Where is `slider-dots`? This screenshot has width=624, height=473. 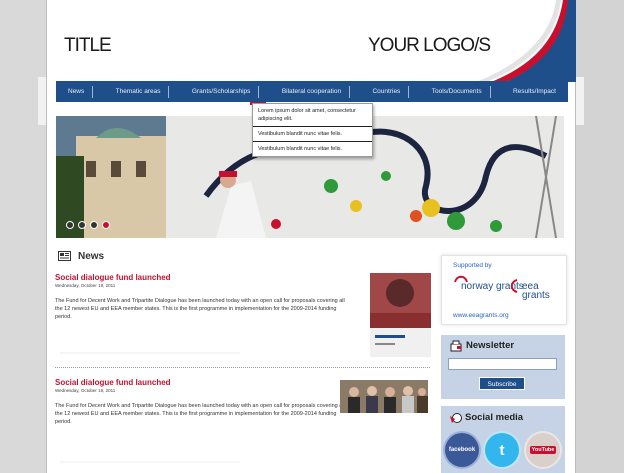
slider-dots is located at coordinates (88, 225).